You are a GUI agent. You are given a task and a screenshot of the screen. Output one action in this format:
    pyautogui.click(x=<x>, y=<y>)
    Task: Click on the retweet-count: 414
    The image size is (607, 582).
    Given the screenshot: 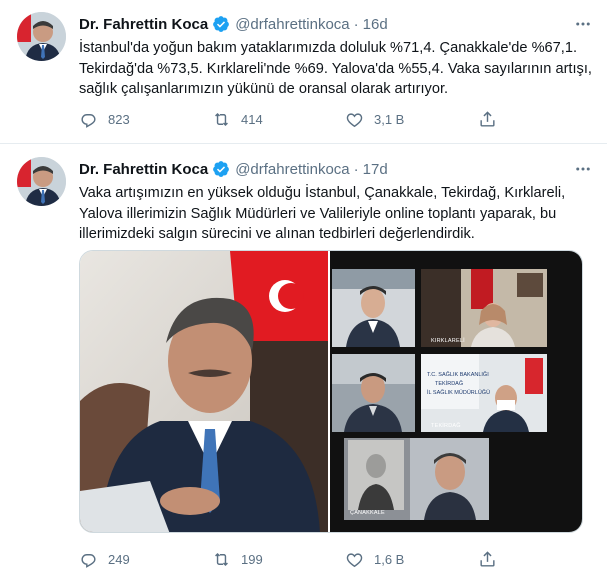 What is the action you would take?
    pyautogui.click(x=252, y=119)
    